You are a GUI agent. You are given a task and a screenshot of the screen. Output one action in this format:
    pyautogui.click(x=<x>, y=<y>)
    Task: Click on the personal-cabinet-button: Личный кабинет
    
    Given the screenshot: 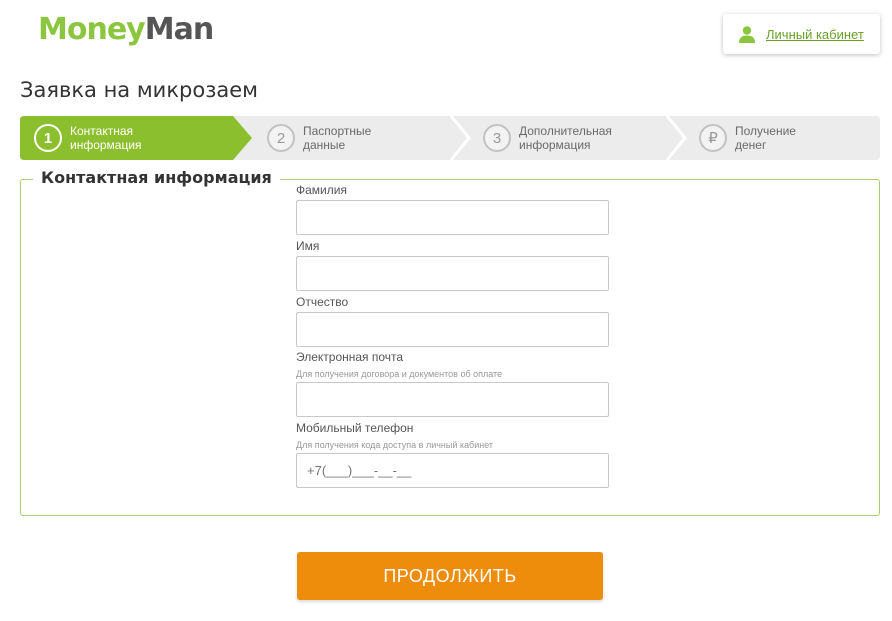 What is the action you would take?
    pyautogui.click(x=801, y=34)
    